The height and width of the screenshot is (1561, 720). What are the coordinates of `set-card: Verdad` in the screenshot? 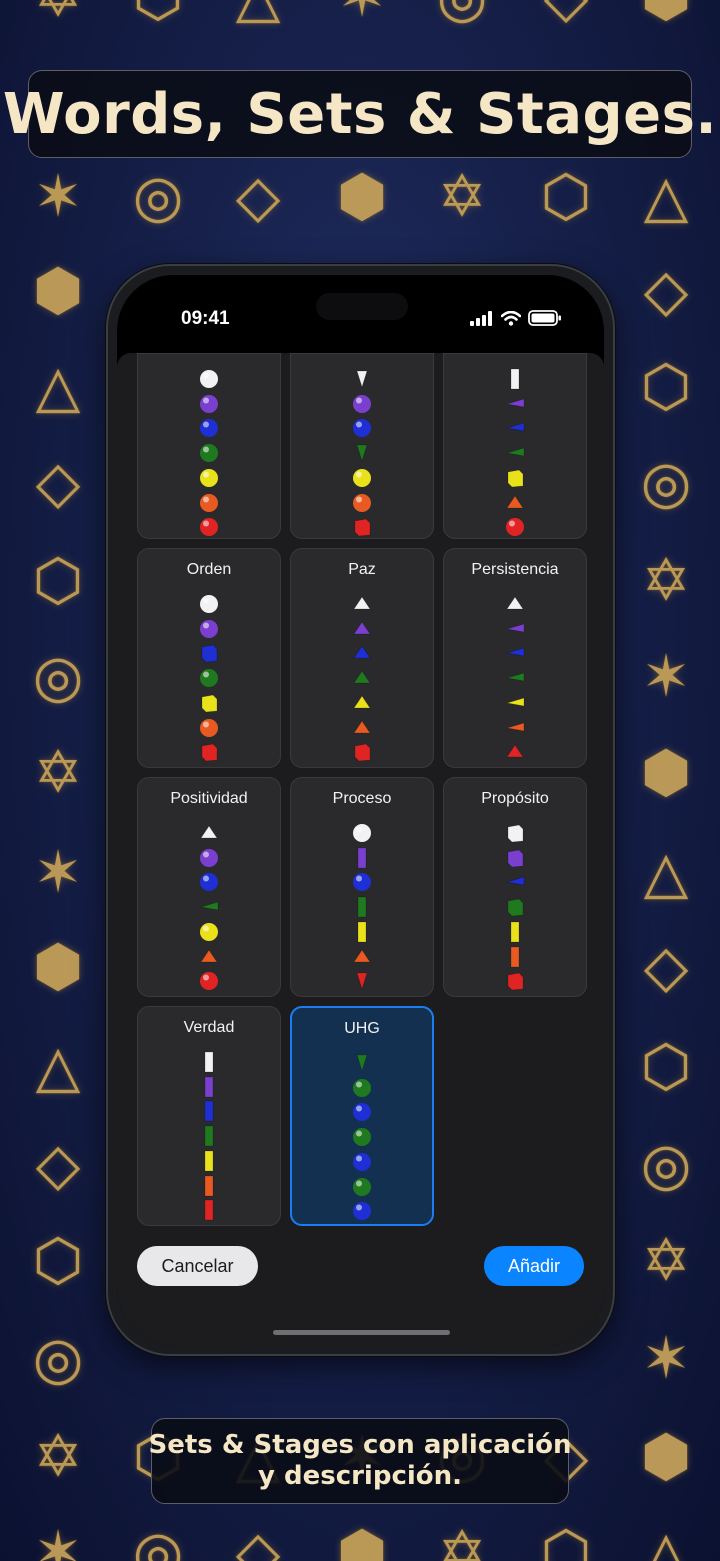 It's located at (209, 1116).